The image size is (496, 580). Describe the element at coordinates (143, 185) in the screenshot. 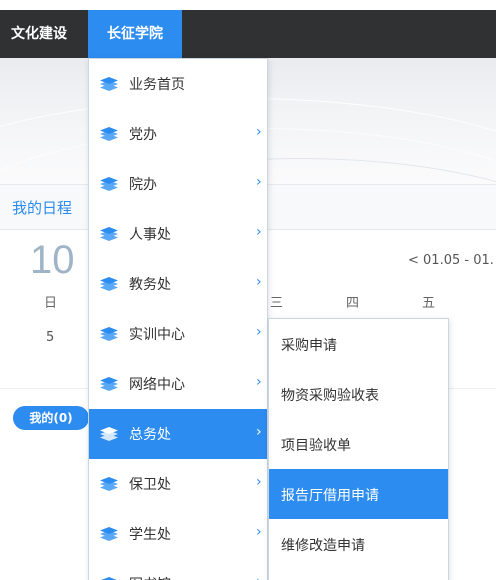

I see `menu-item-label: 院办` at that location.